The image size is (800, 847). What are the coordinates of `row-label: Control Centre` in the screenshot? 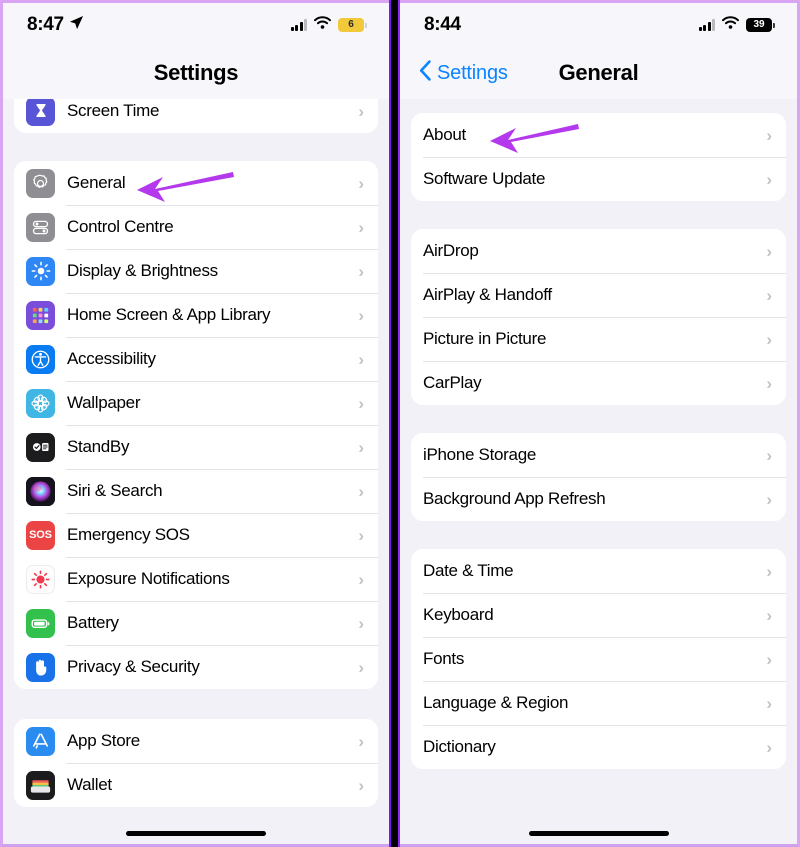 It's located at (120, 226).